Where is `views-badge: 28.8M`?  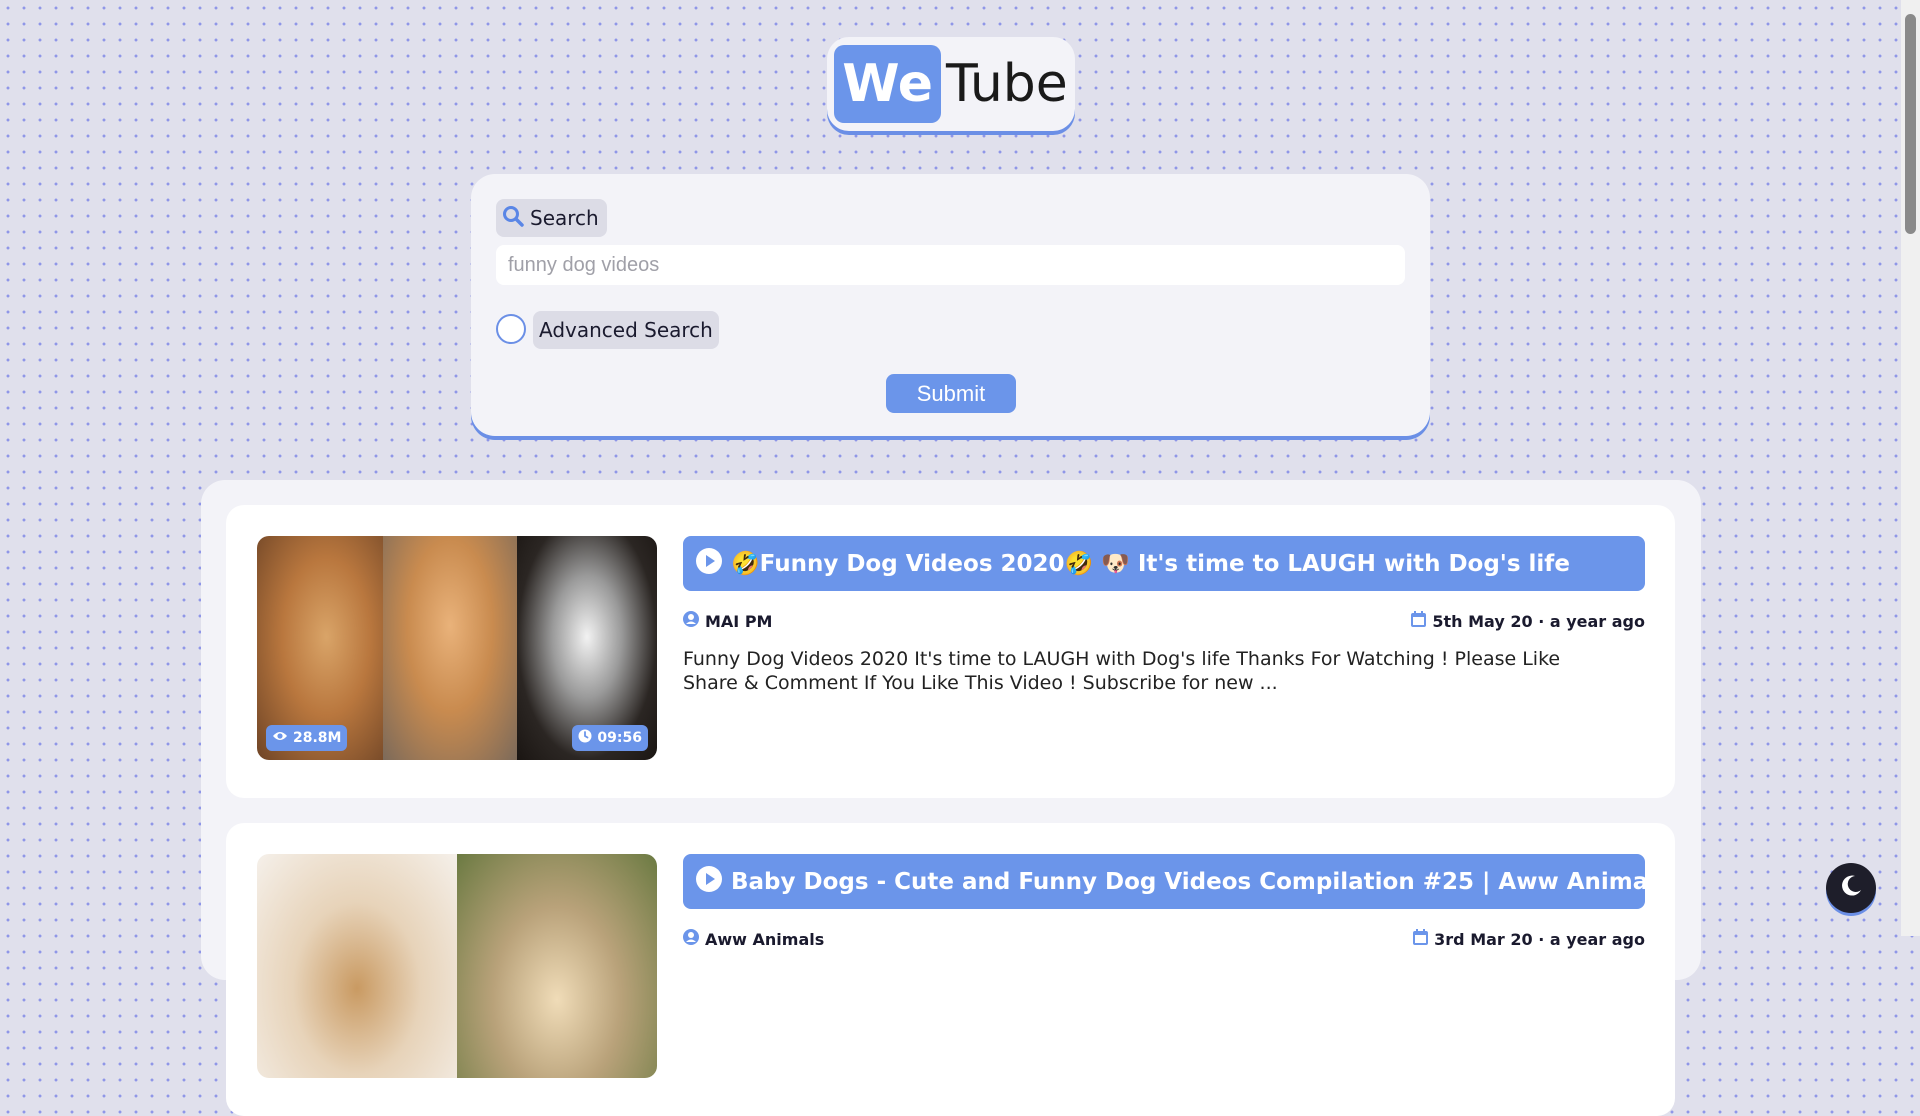 views-badge: 28.8M is located at coordinates (307, 738).